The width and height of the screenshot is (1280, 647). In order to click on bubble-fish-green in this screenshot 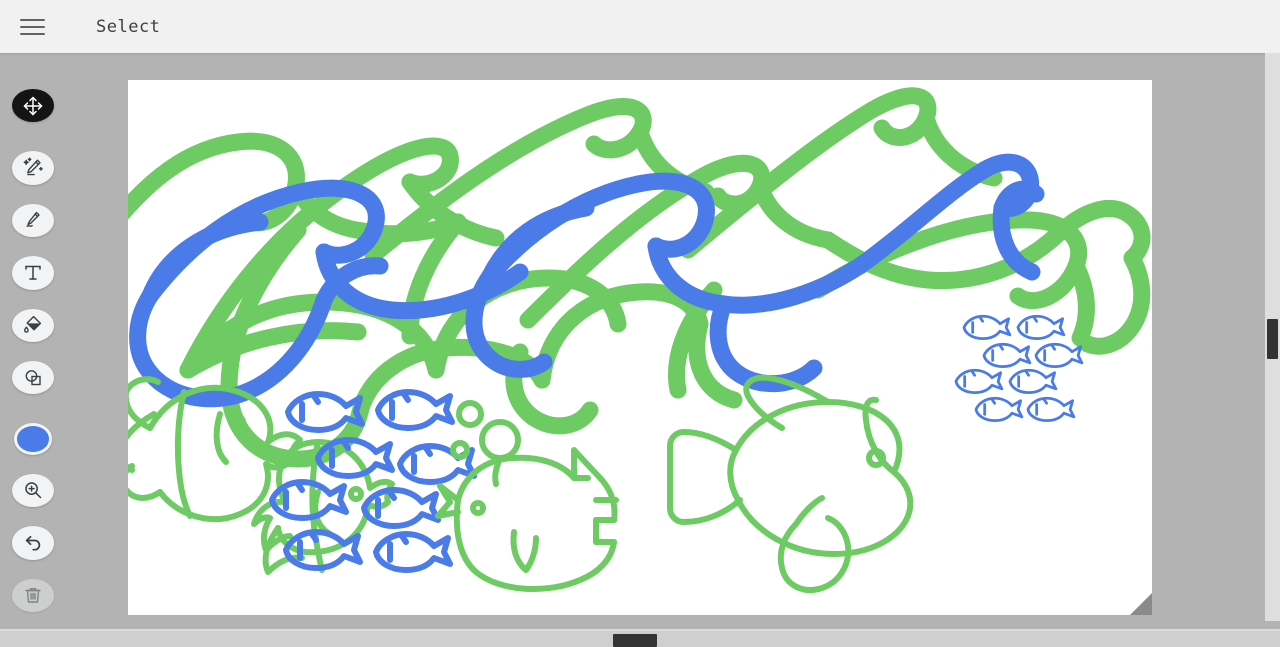, I will do `click(527, 496)`.